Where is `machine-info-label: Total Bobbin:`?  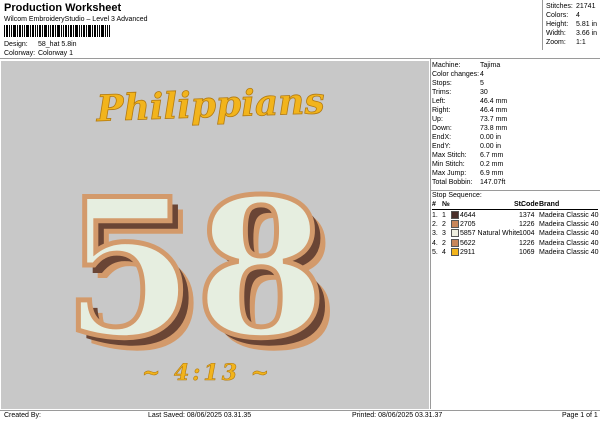 machine-info-label: Total Bobbin: is located at coordinates (452, 182).